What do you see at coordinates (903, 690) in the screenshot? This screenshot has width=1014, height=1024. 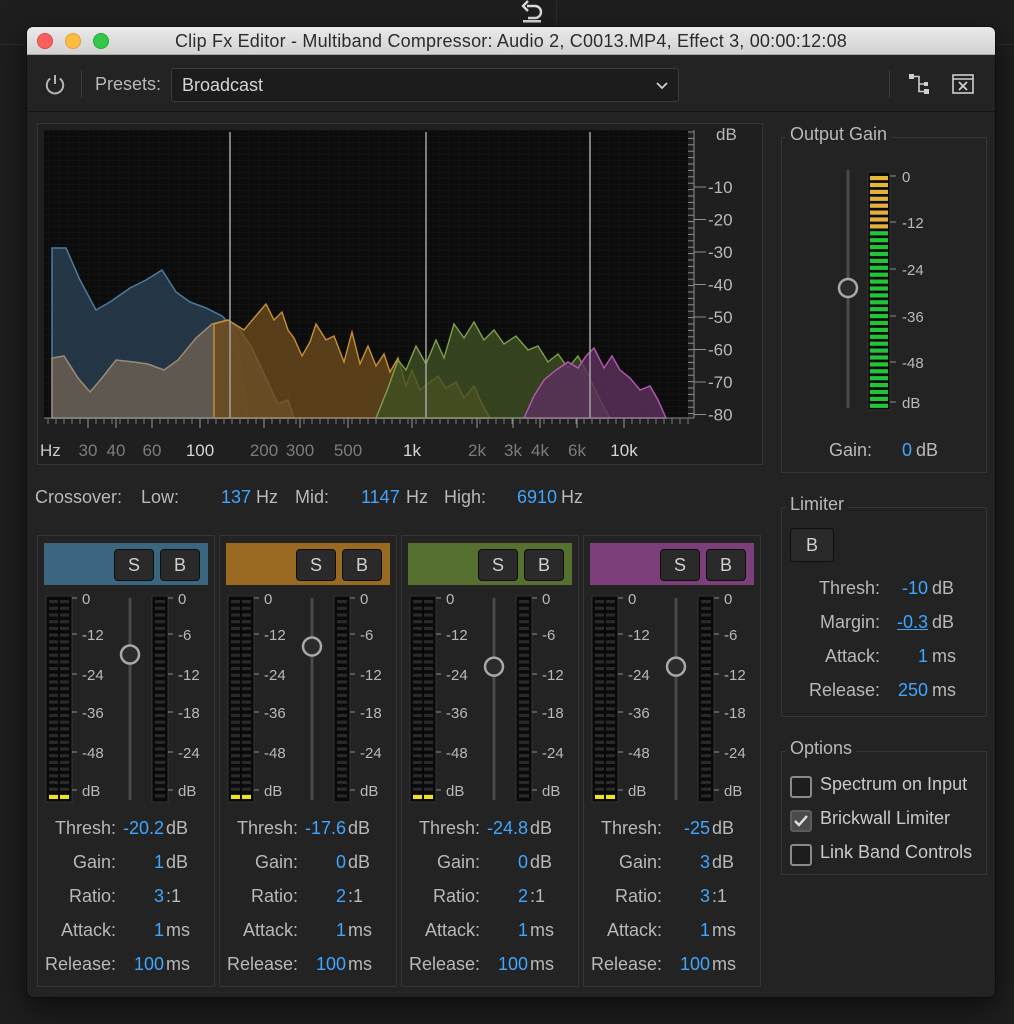 I see `limiter-release-value: 250` at bounding box center [903, 690].